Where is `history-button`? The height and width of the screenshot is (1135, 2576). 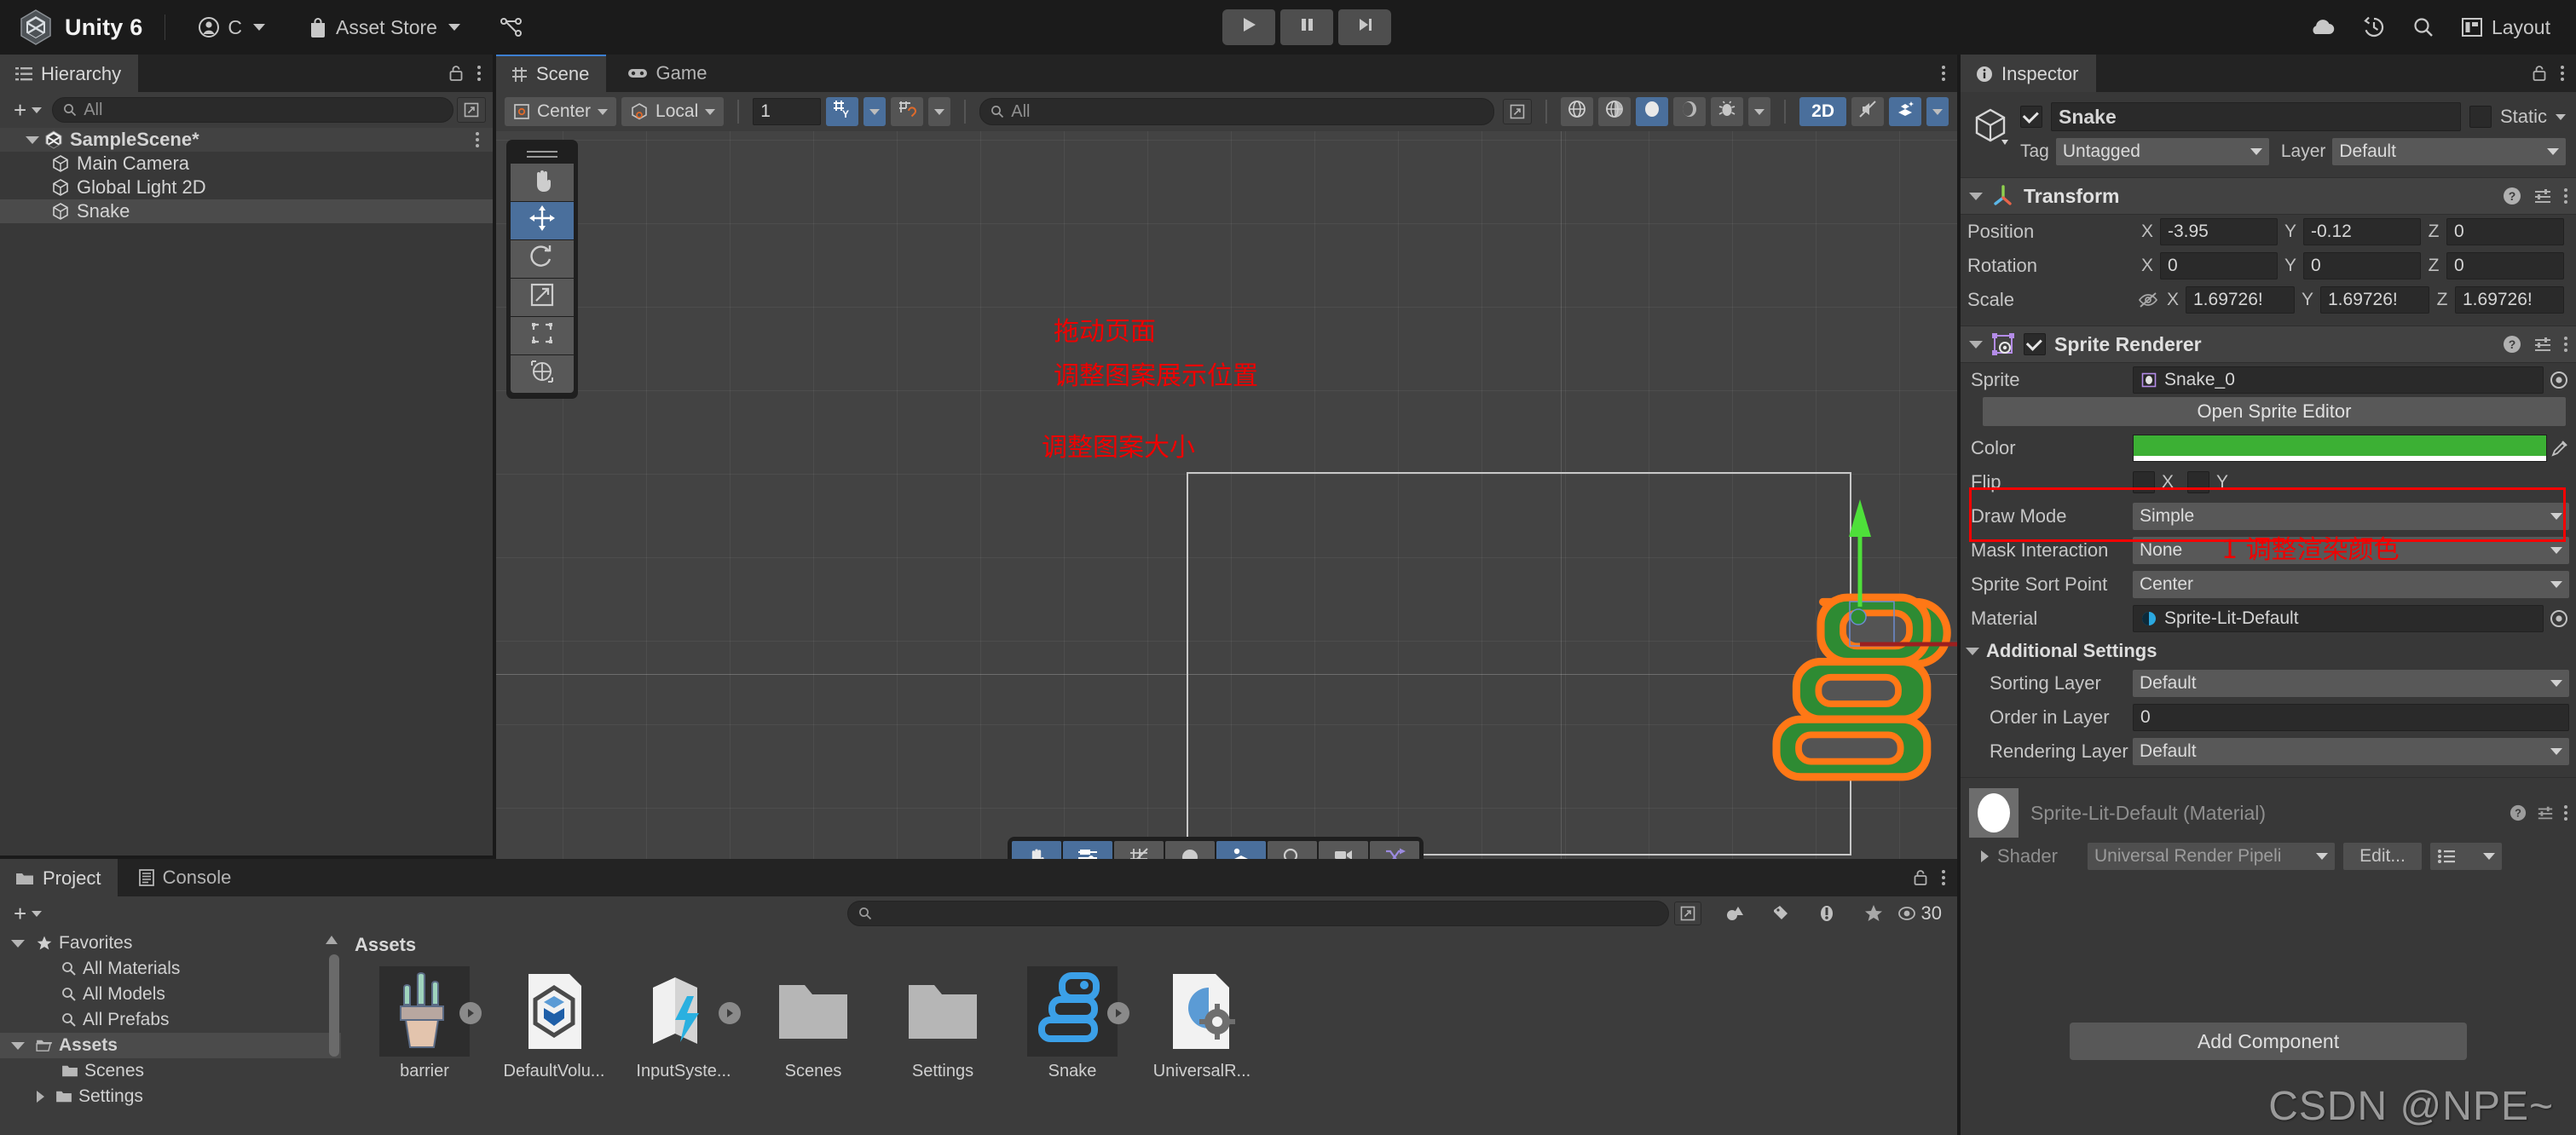 history-button is located at coordinates (2374, 27).